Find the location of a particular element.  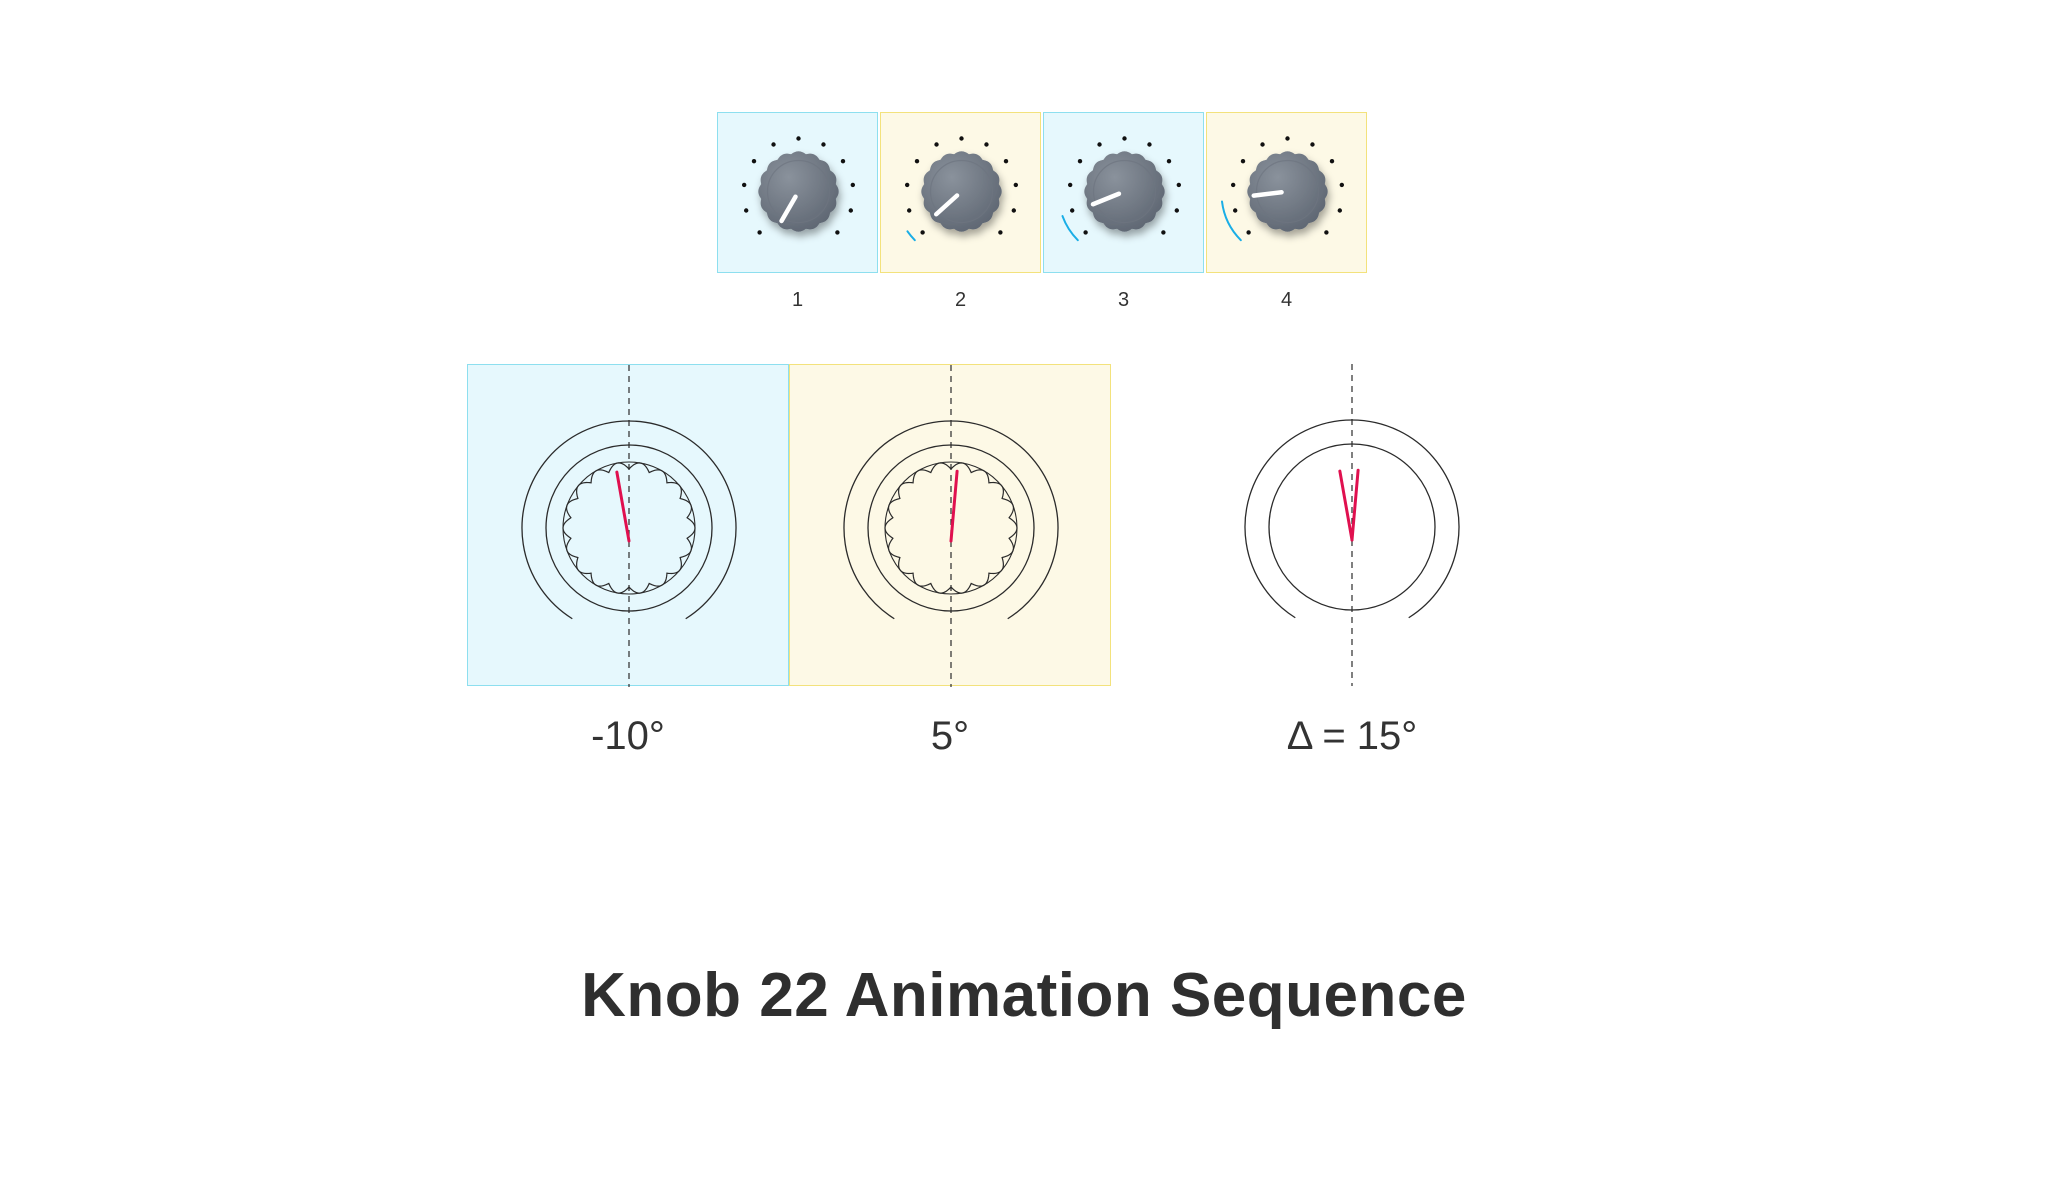

end-angle-label: 5° is located at coordinates (950, 736).